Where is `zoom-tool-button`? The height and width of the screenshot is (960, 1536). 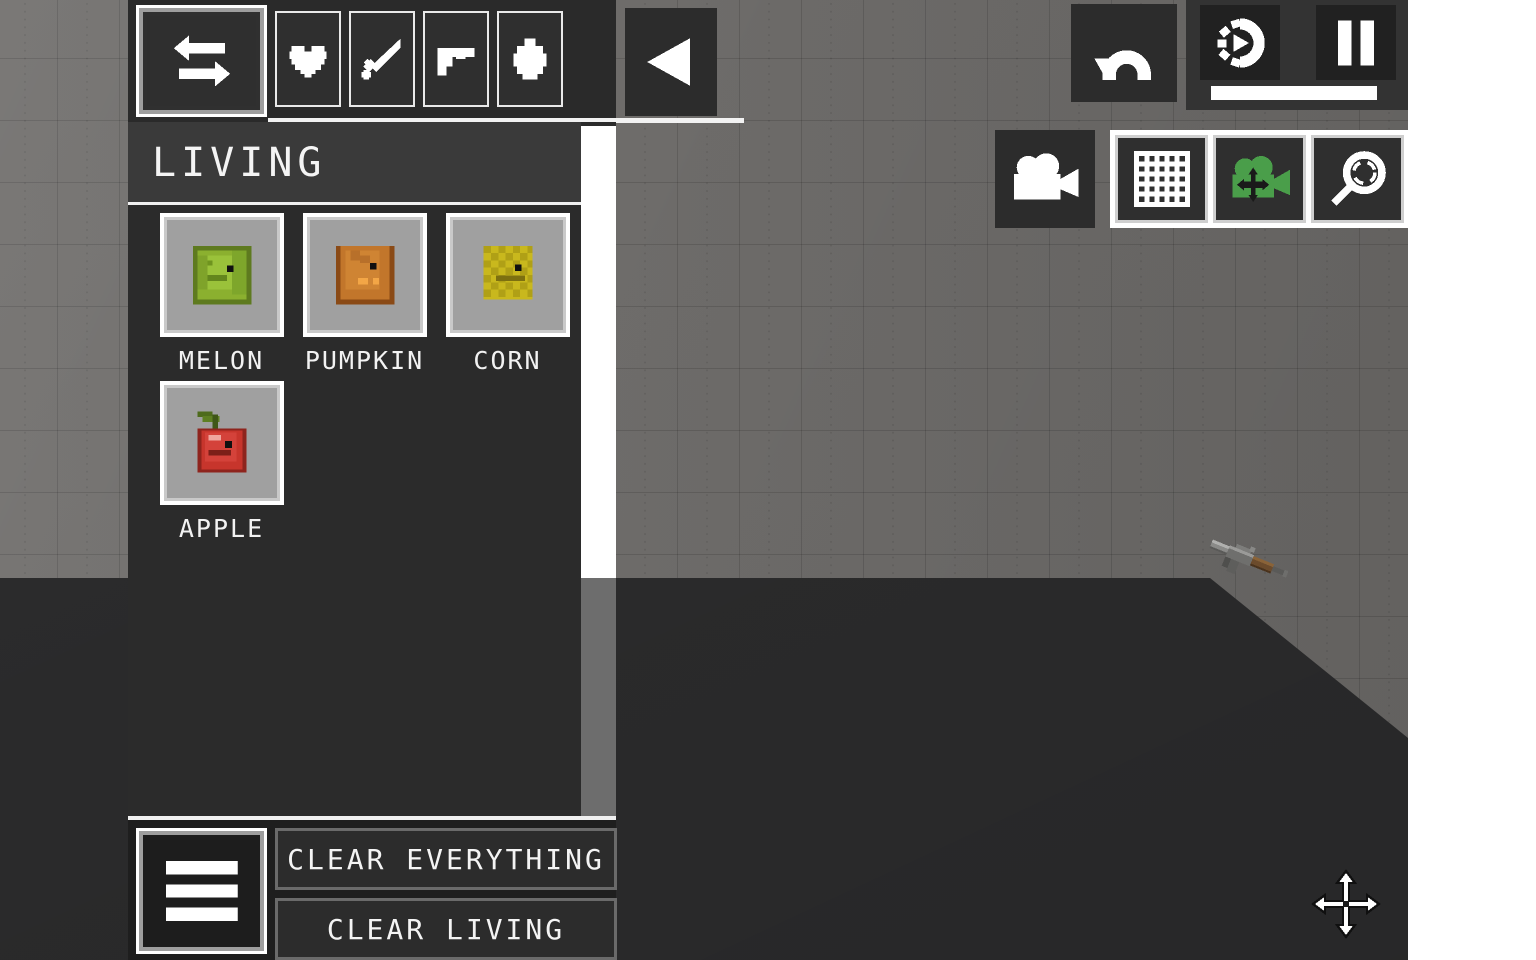 zoom-tool-button is located at coordinates (1357, 179).